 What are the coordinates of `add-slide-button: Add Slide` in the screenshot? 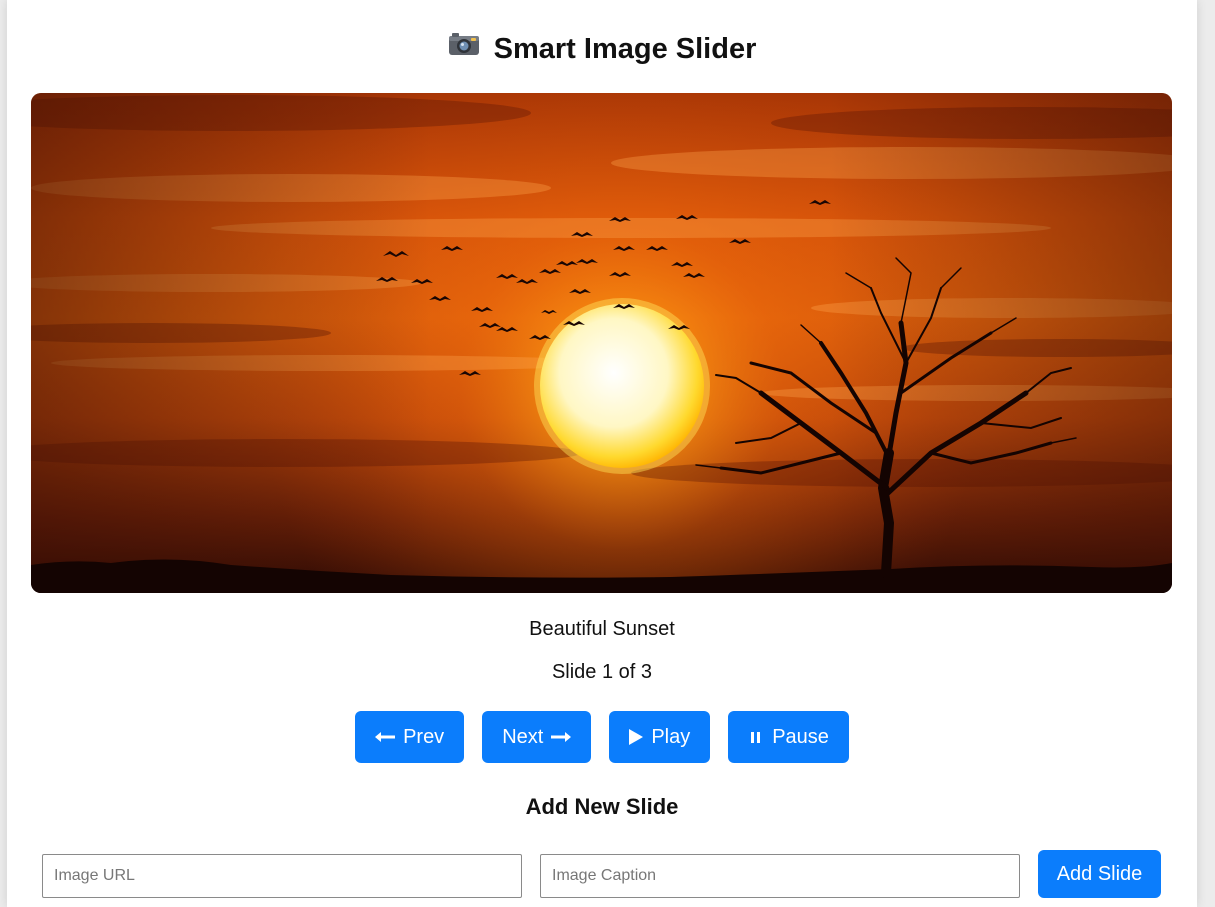 It's located at (1099, 874).